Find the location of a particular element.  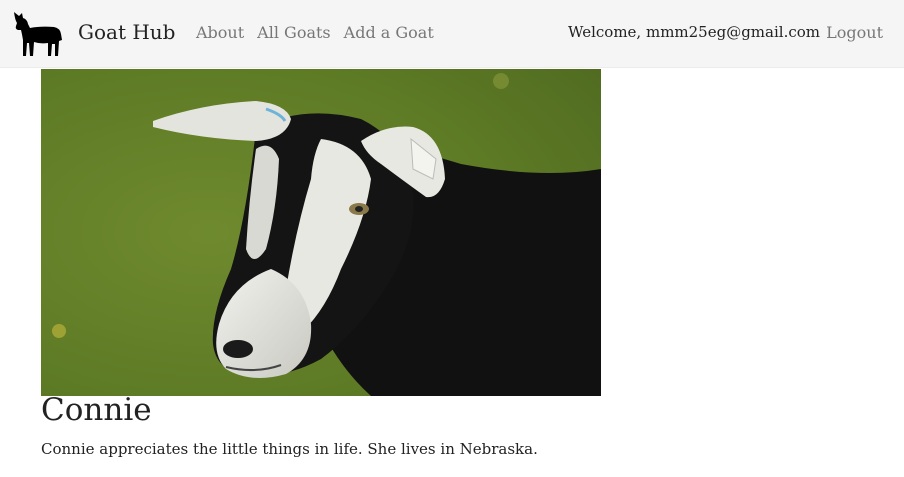

welcome-text: Welcome, mmm25eg@gmail.com is located at coordinates (694, 32).